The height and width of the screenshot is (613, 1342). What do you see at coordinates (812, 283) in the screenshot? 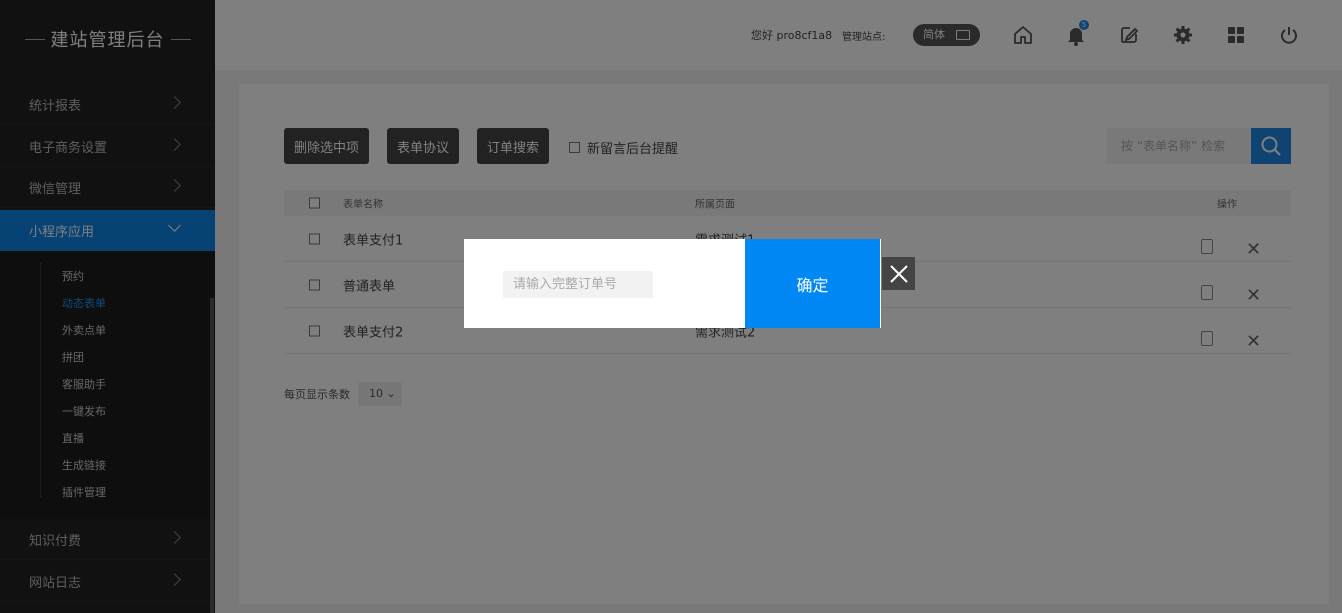
I see `confirm-button: 确定` at bounding box center [812, 283].